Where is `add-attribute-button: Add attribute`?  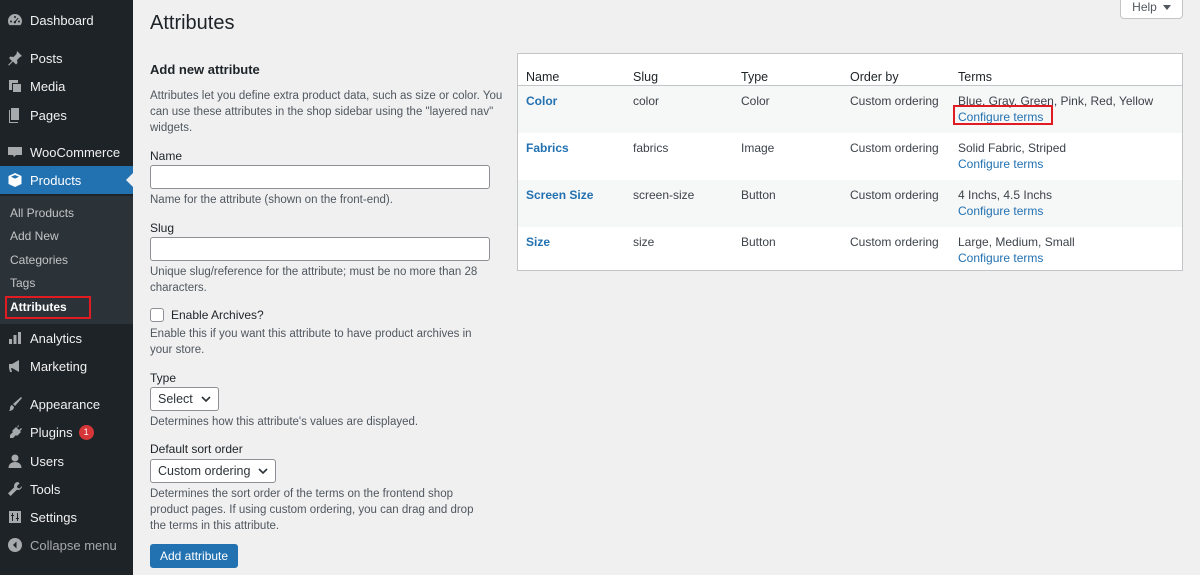 add-attribute-button: Add attribute is located at coordinates (194, 556).